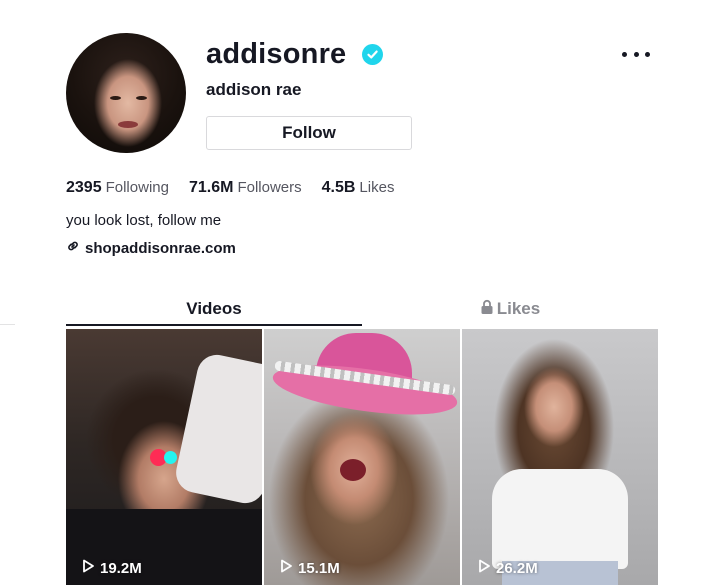  I want to click on follow-button: Follow, so click(309, 133).